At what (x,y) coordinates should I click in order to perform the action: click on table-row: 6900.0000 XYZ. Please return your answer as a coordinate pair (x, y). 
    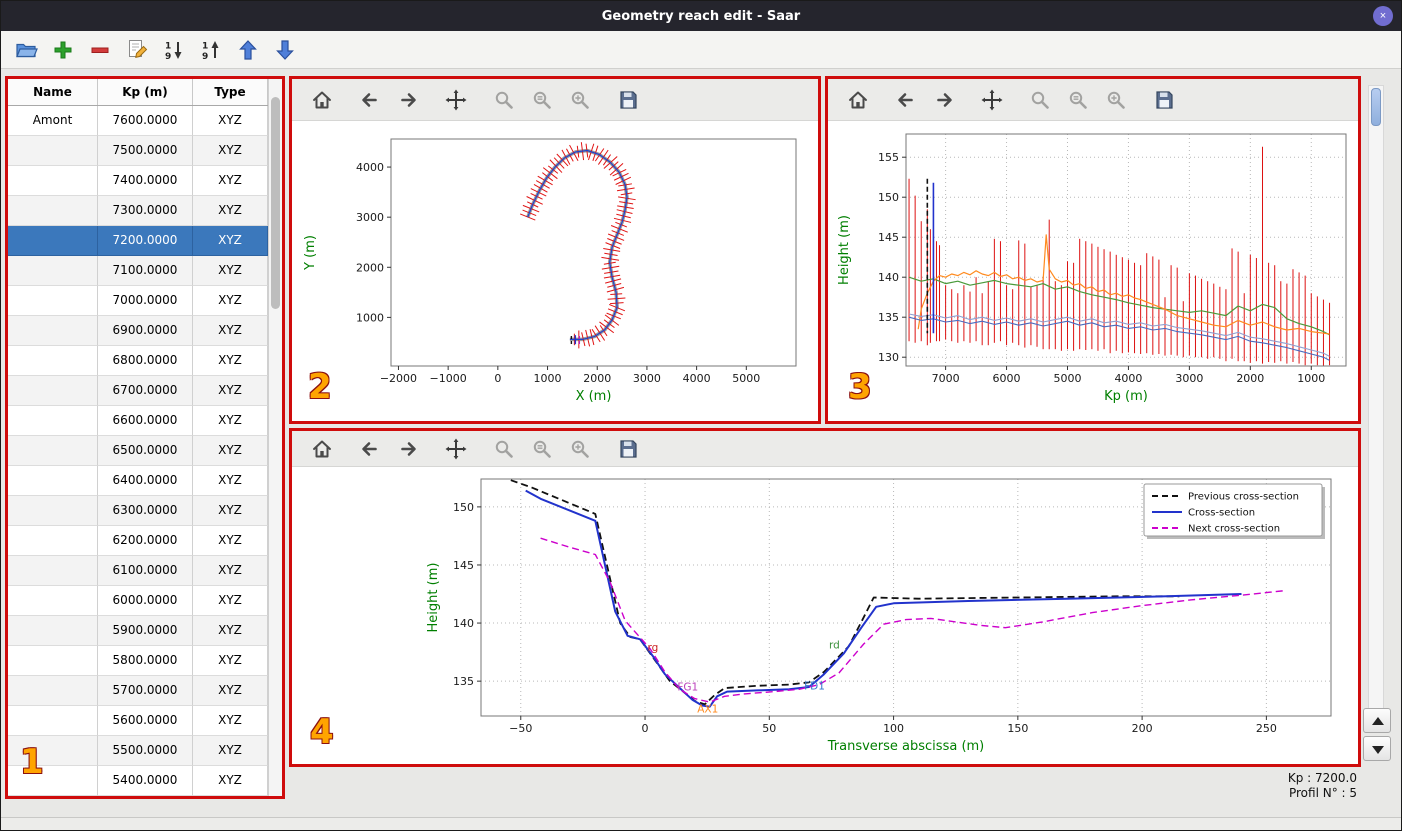
    Looking at the image, I should click on (145, 331).